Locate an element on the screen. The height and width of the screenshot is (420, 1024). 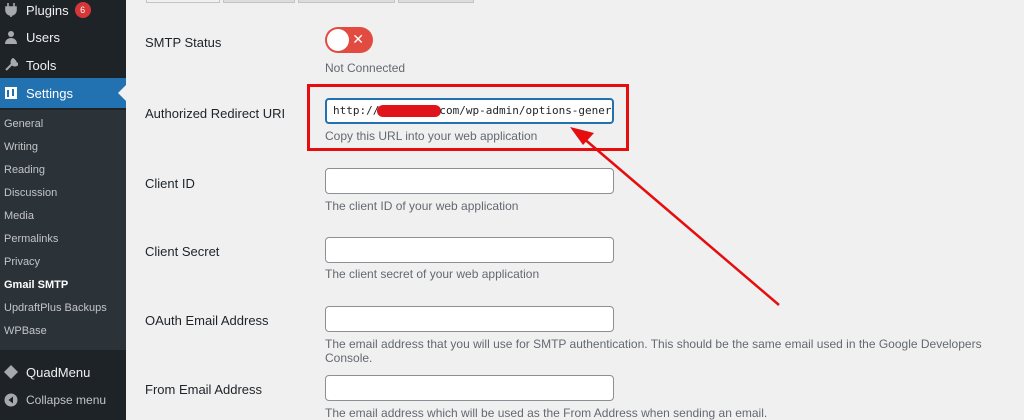
submenu-item-writing: Writing is located at coordinates (21, 147).